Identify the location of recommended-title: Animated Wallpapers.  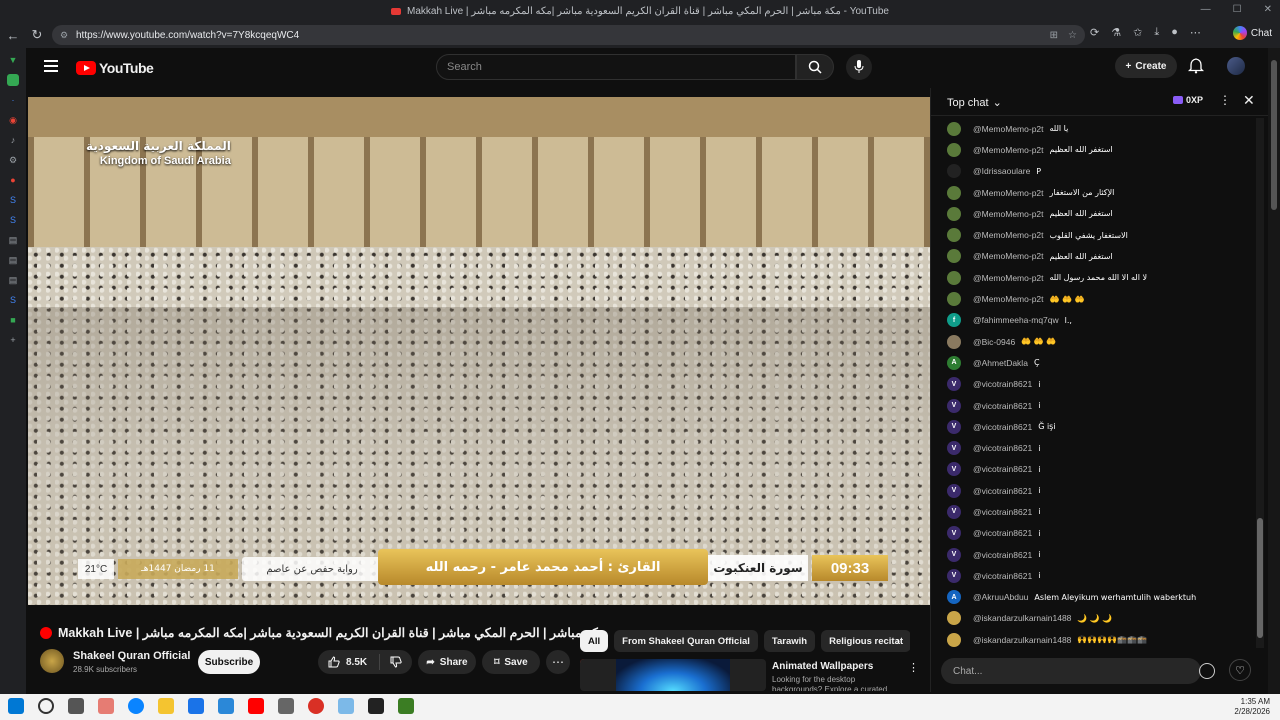
(822, 666).